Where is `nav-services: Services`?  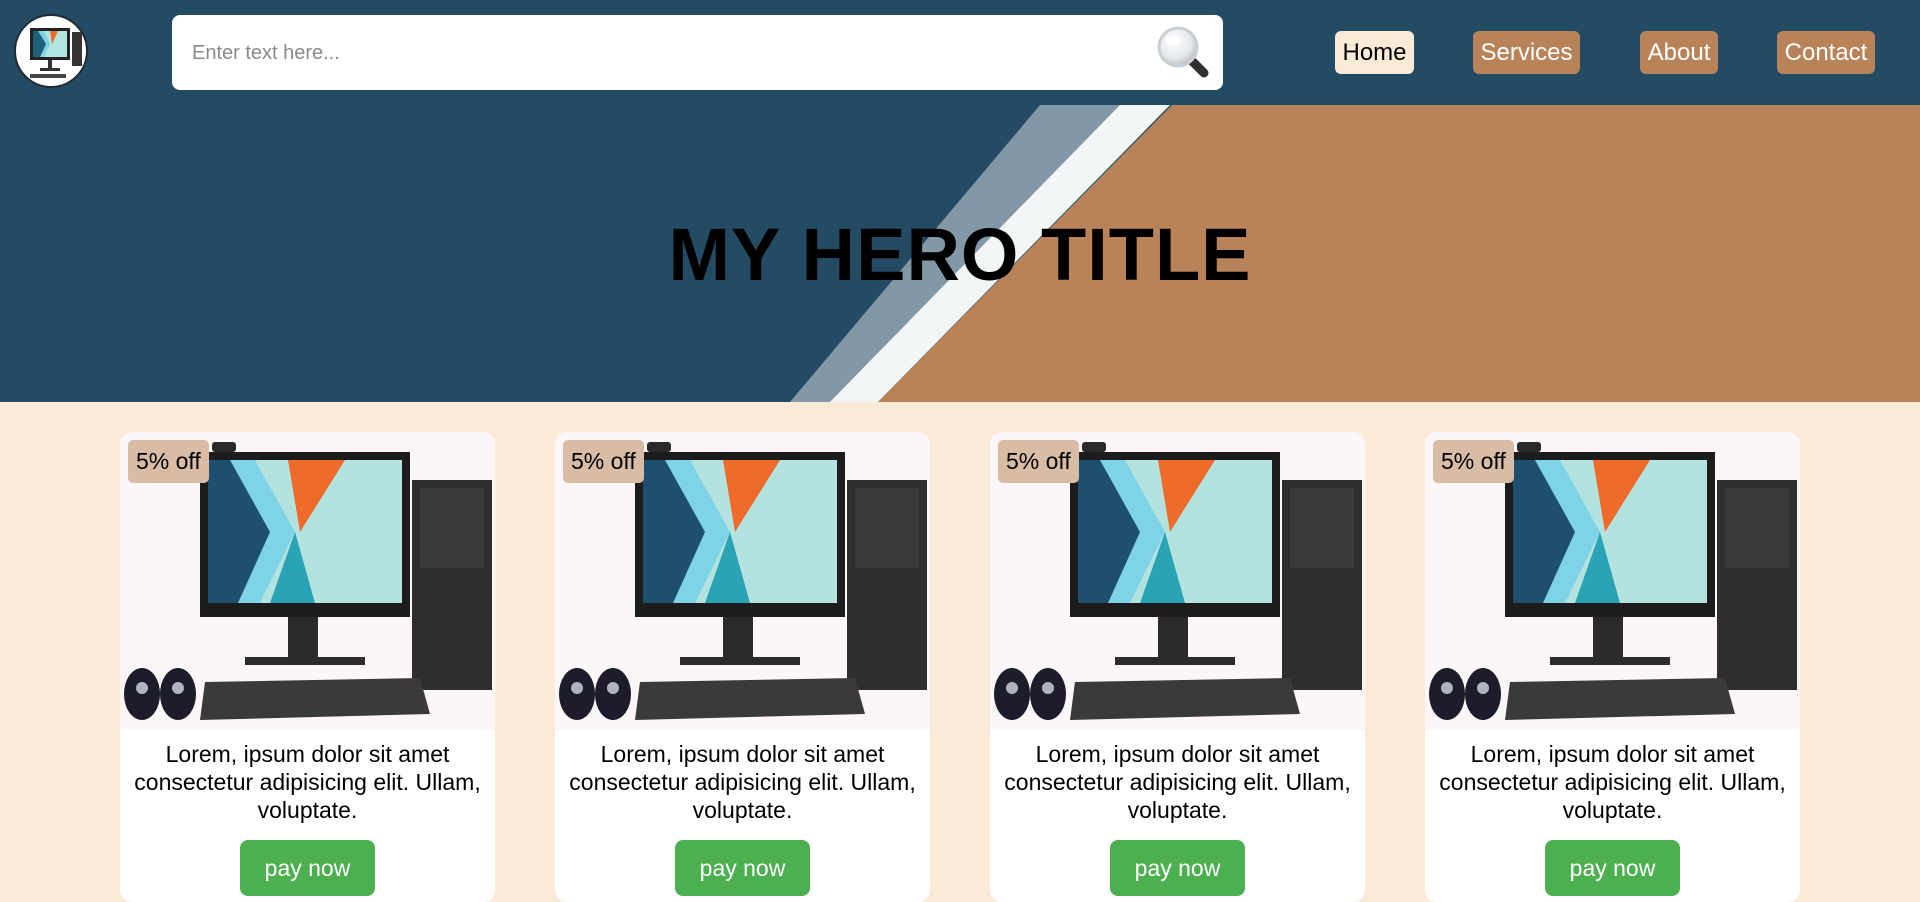 nav-services: Services is located at coordinates (1526, 52).